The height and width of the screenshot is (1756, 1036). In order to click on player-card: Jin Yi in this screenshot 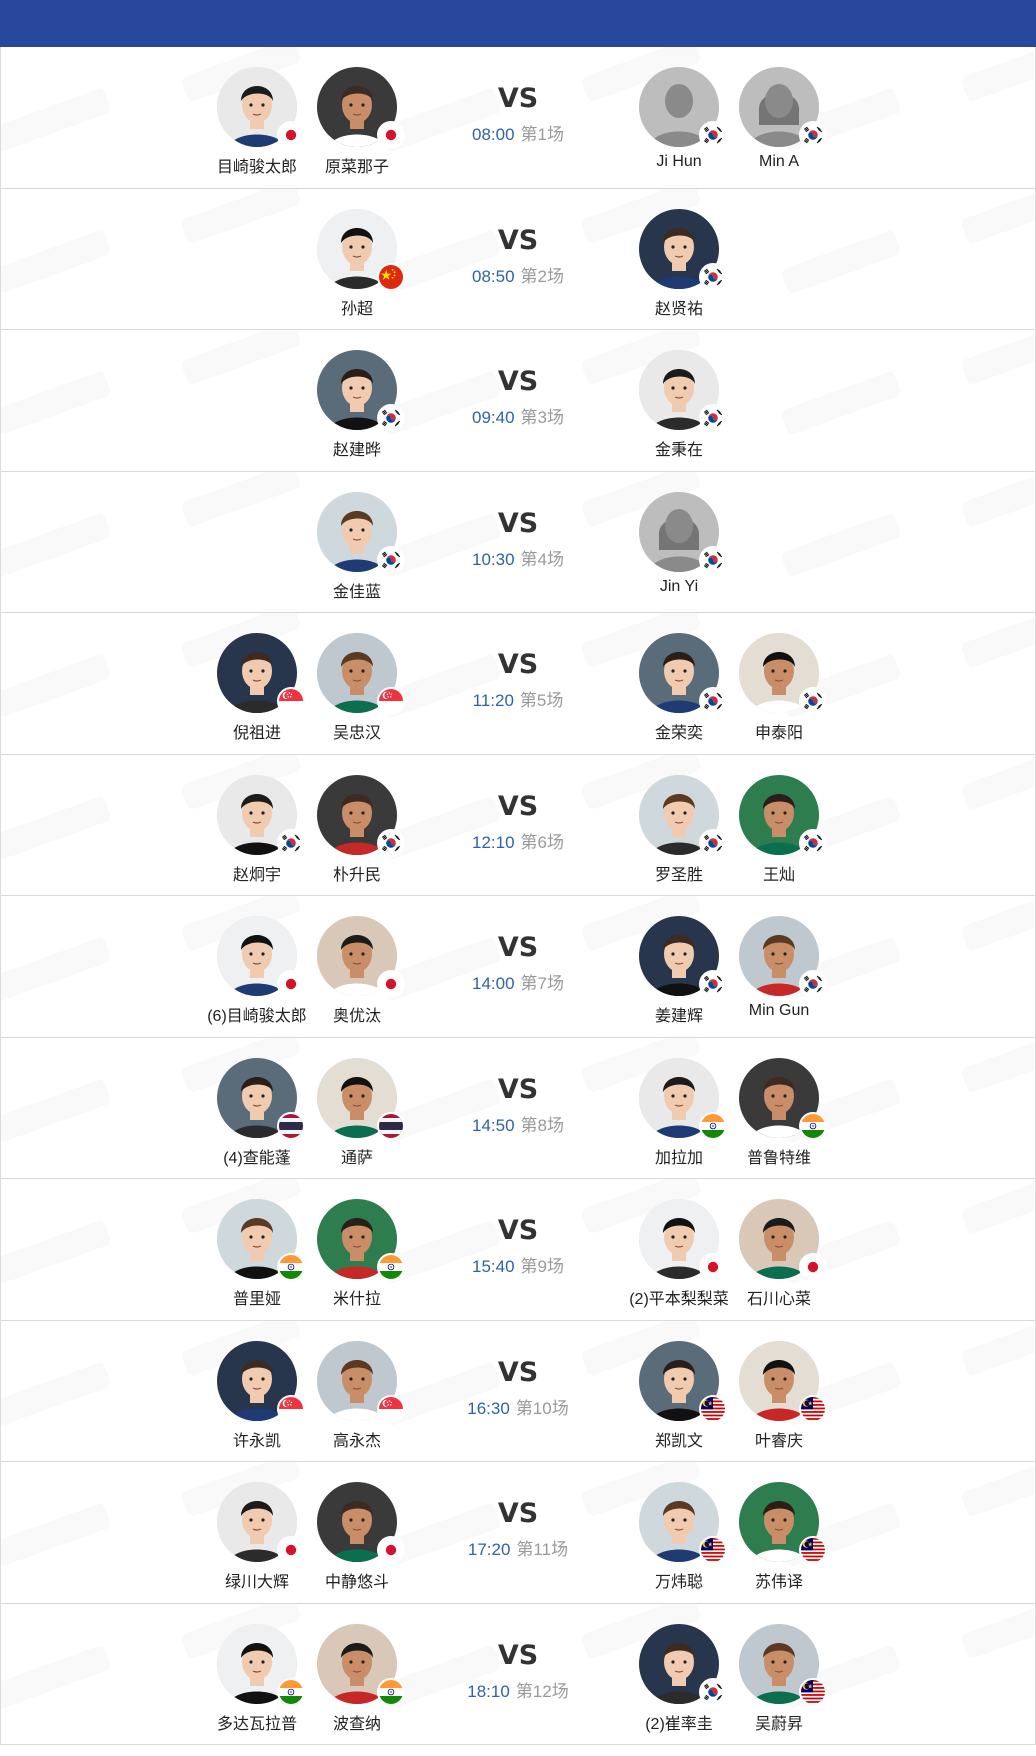, I will do `click(679, 543)`.